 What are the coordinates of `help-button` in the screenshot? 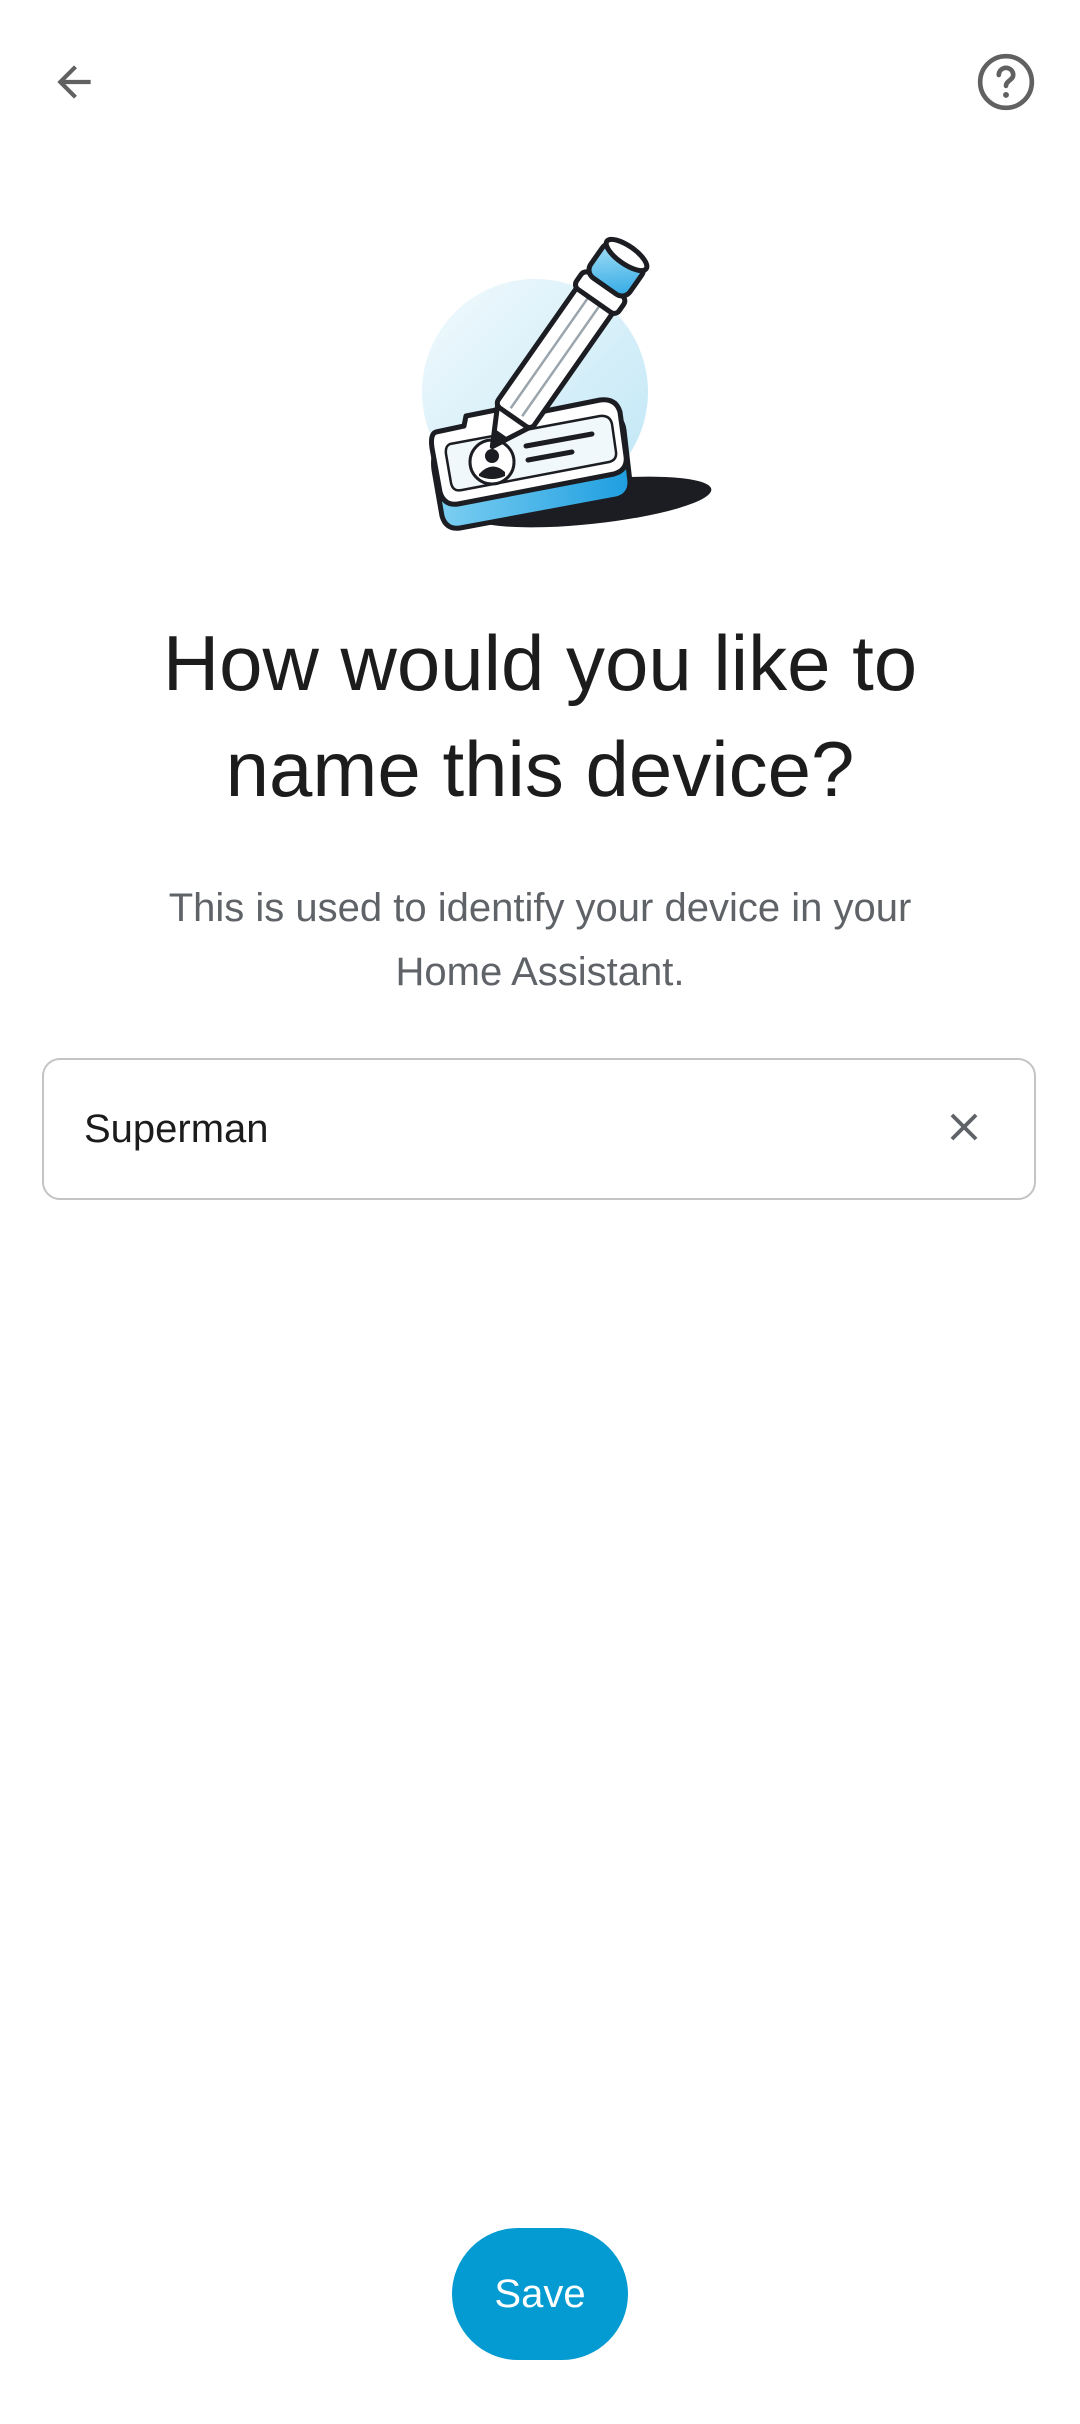 It's located at (1006, 84).